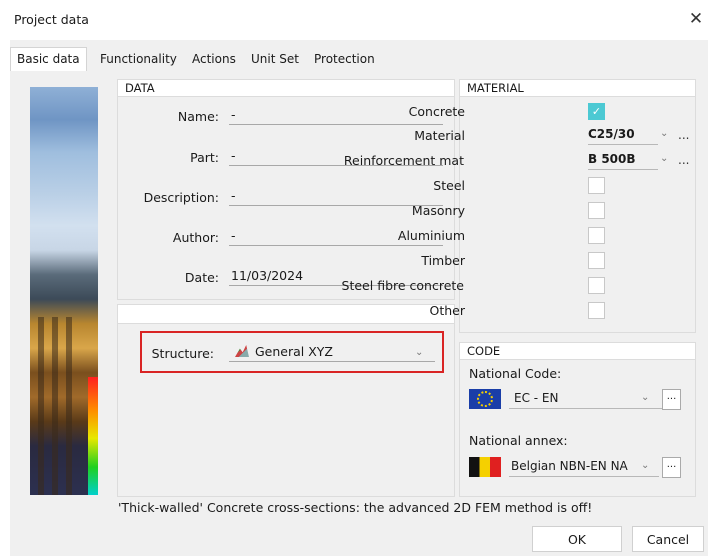 This screenshot has width=708, height=556. Describe the element at coordinates (596, 210) in the screenshot. I see `masonry-checkbox` at that location.